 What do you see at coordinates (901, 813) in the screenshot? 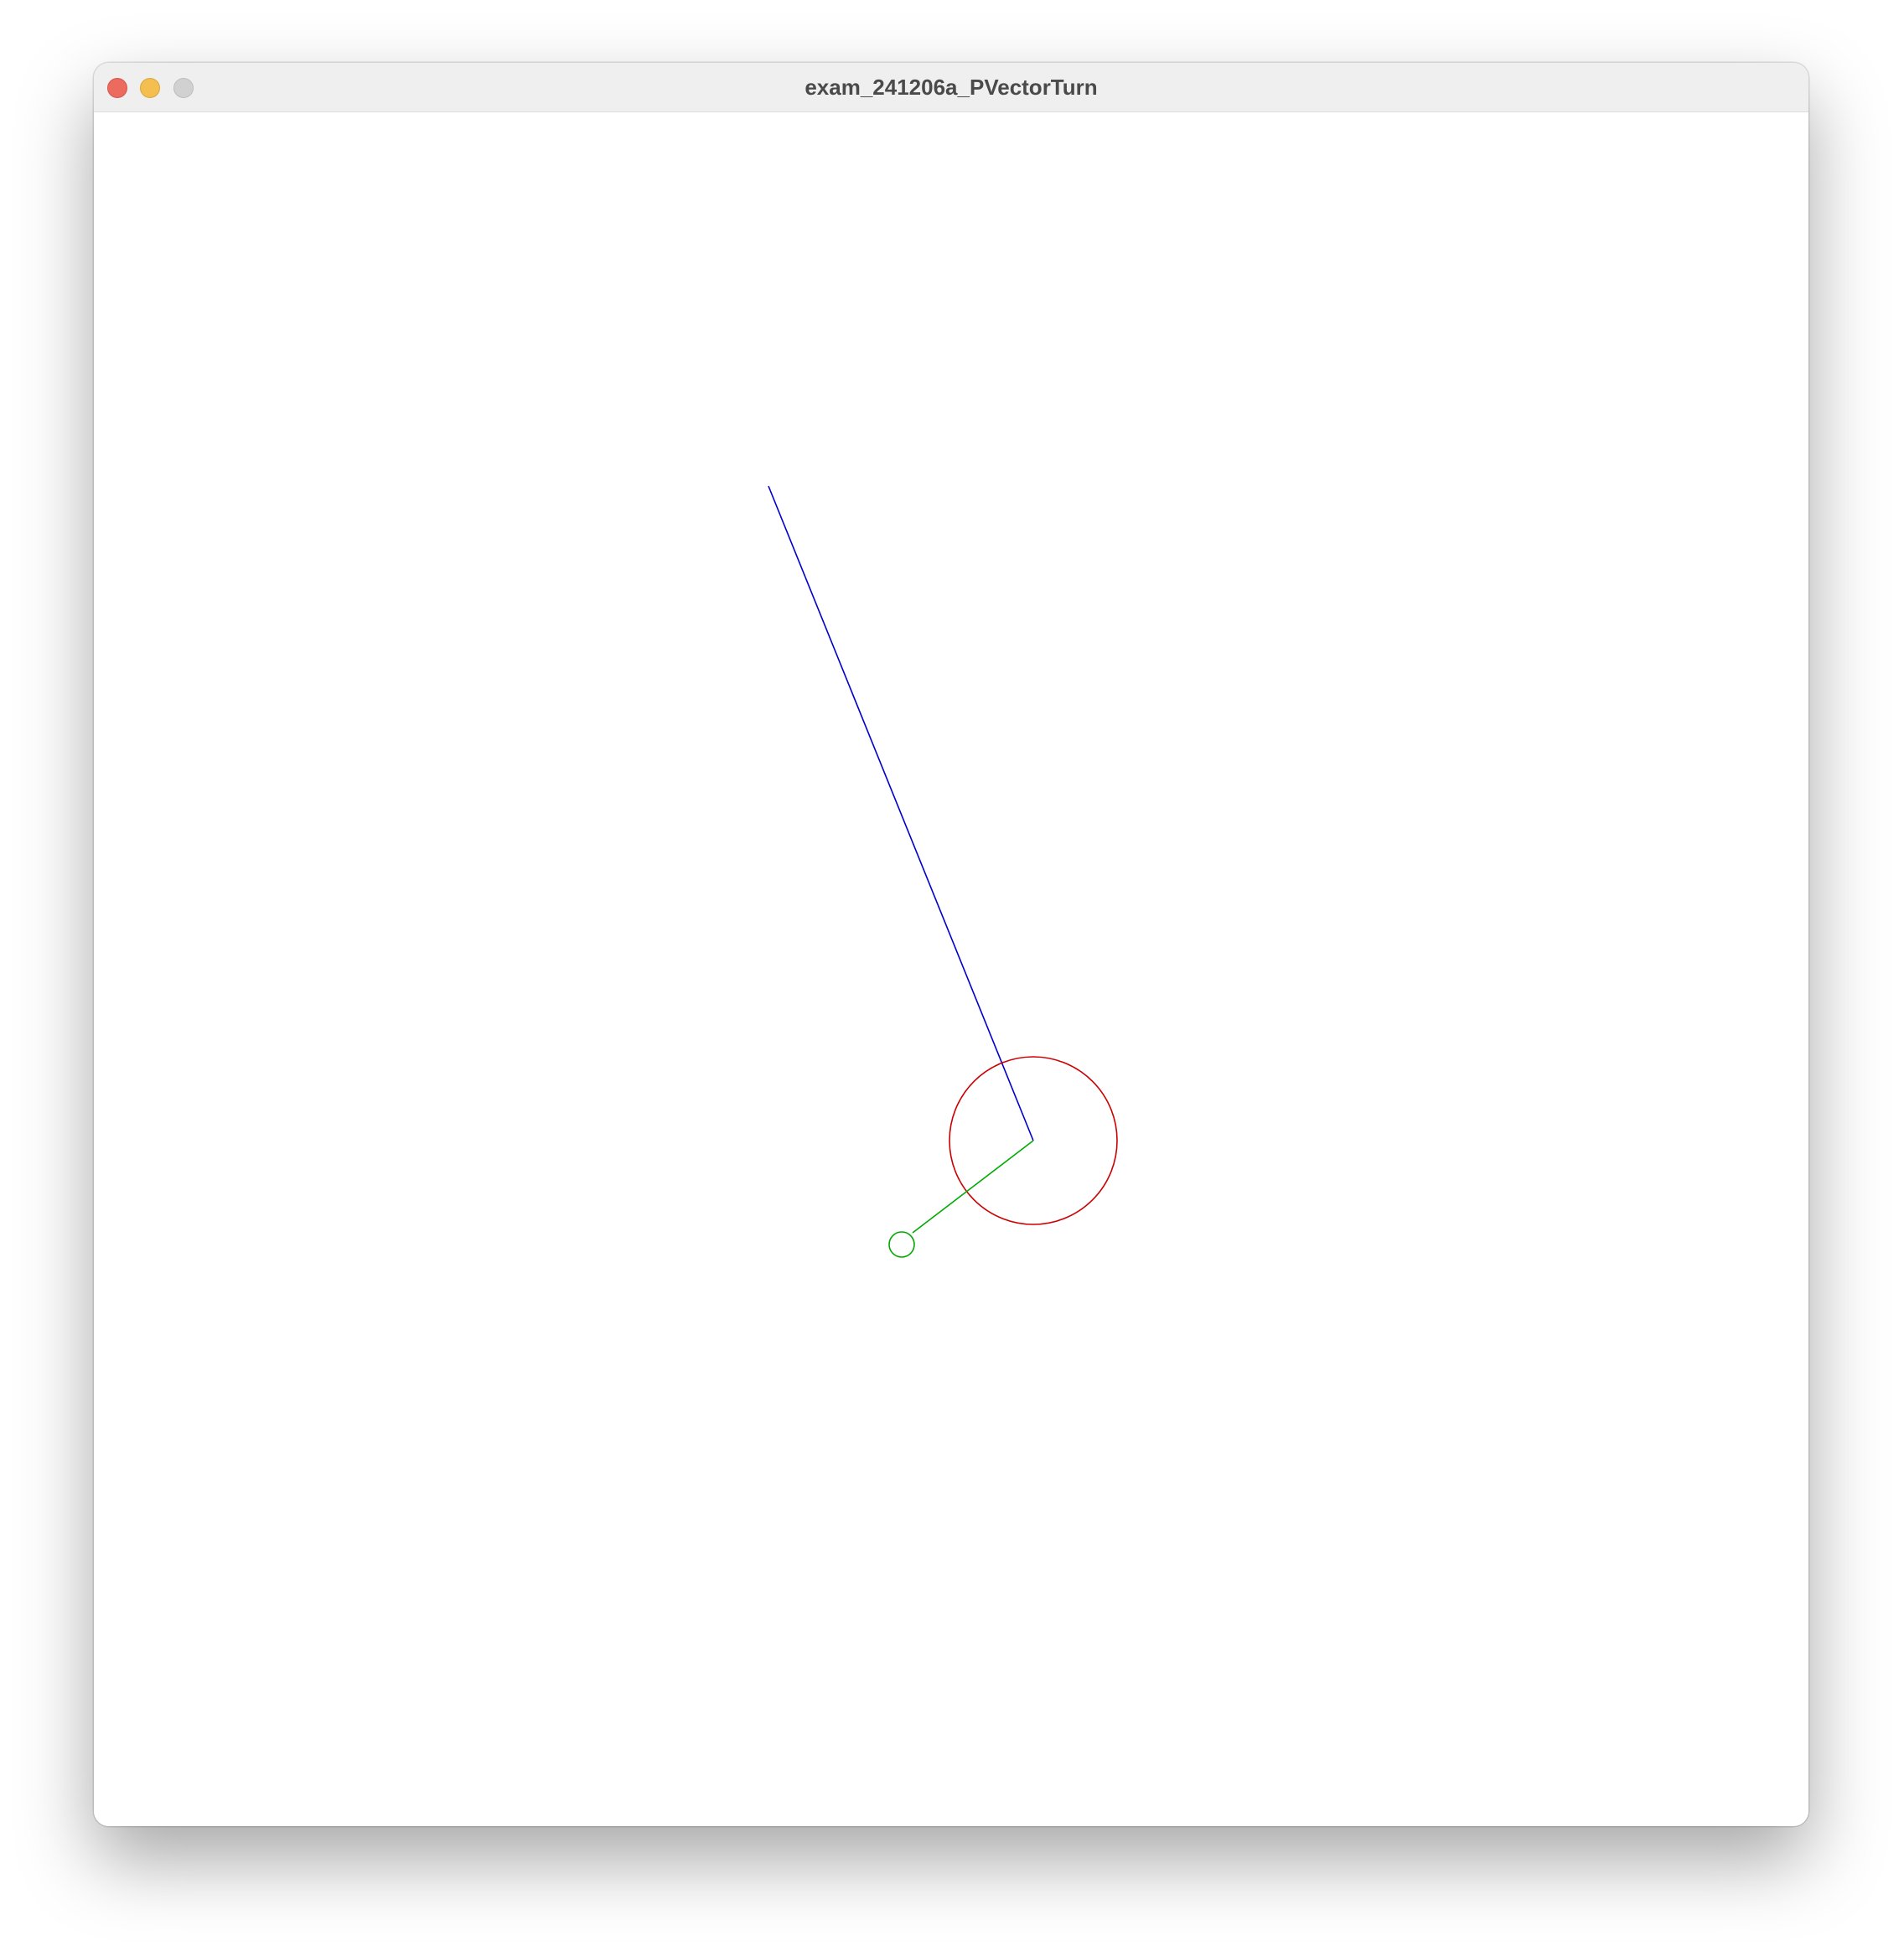
I see `blue-vector-line` at bounding box center [901, 813].